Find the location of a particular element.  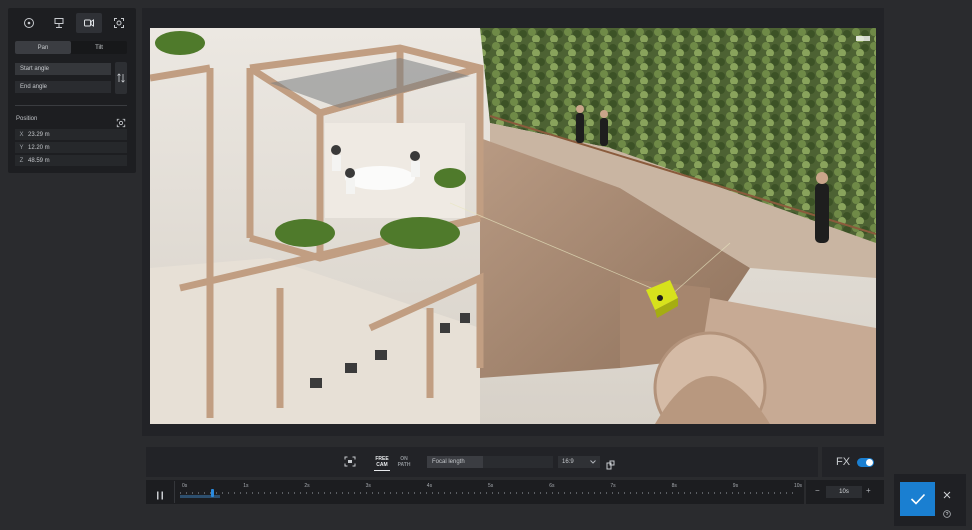

frame-capture-icon is located at coordinates (350, 461).